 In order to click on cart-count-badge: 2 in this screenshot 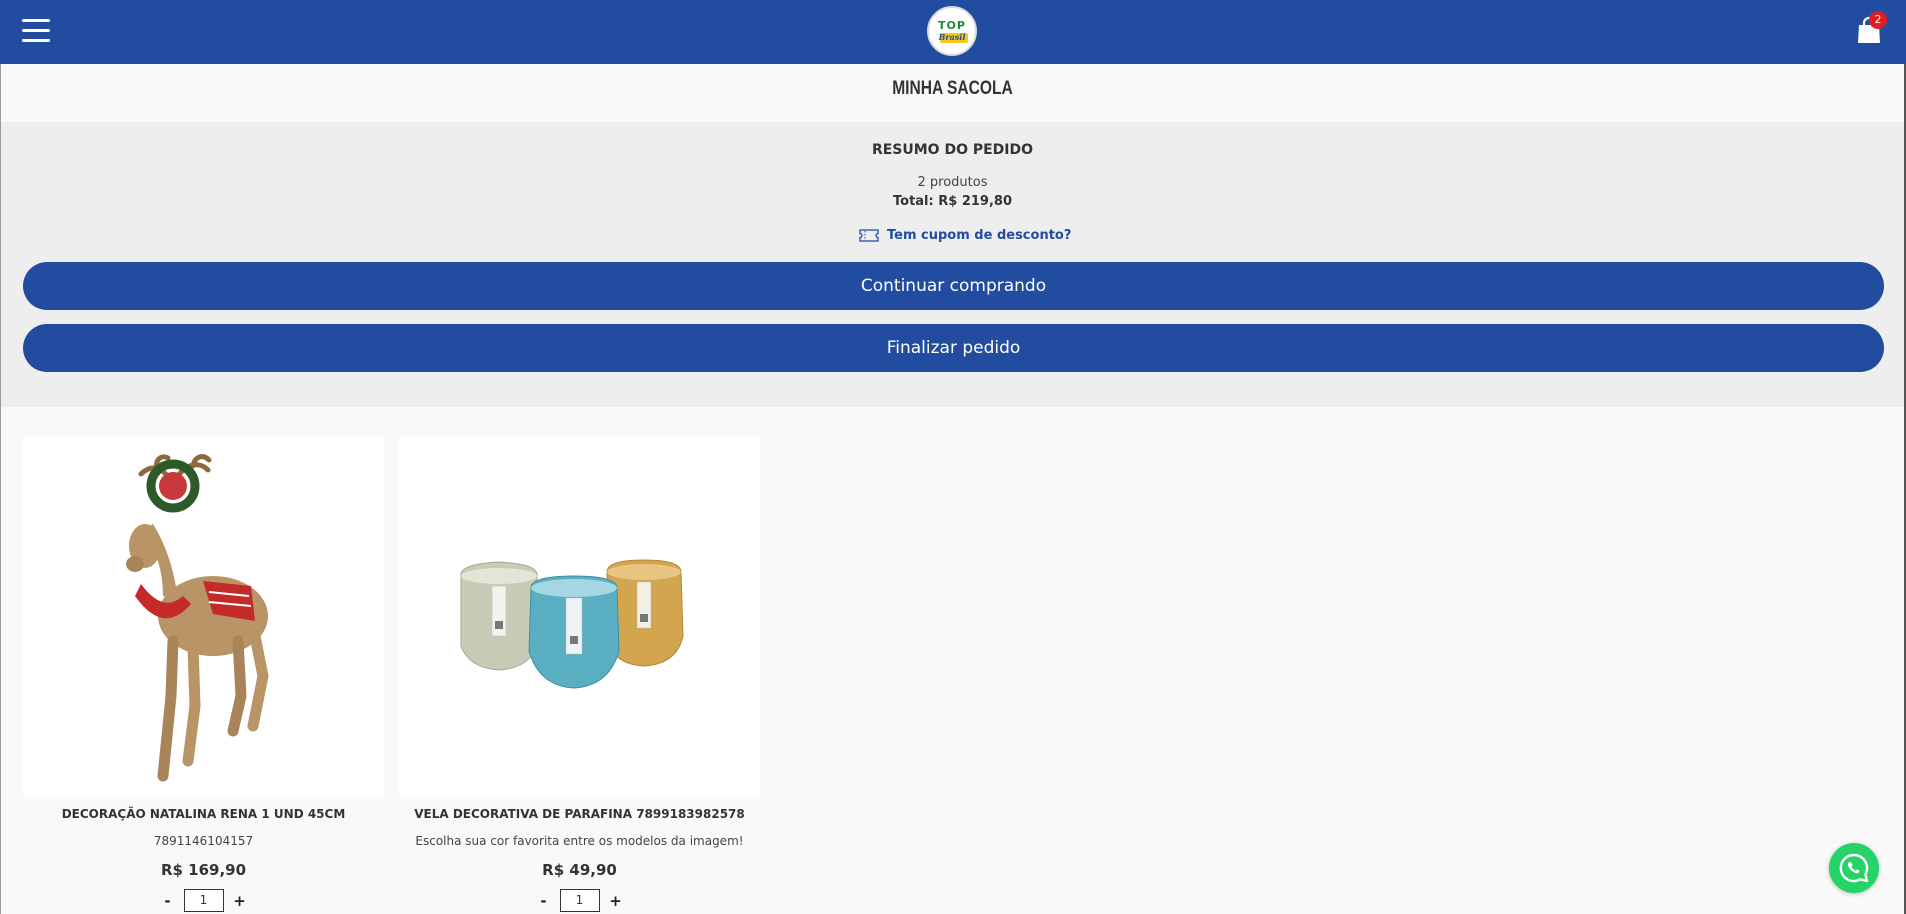, I will do `click(1878, 20)`.